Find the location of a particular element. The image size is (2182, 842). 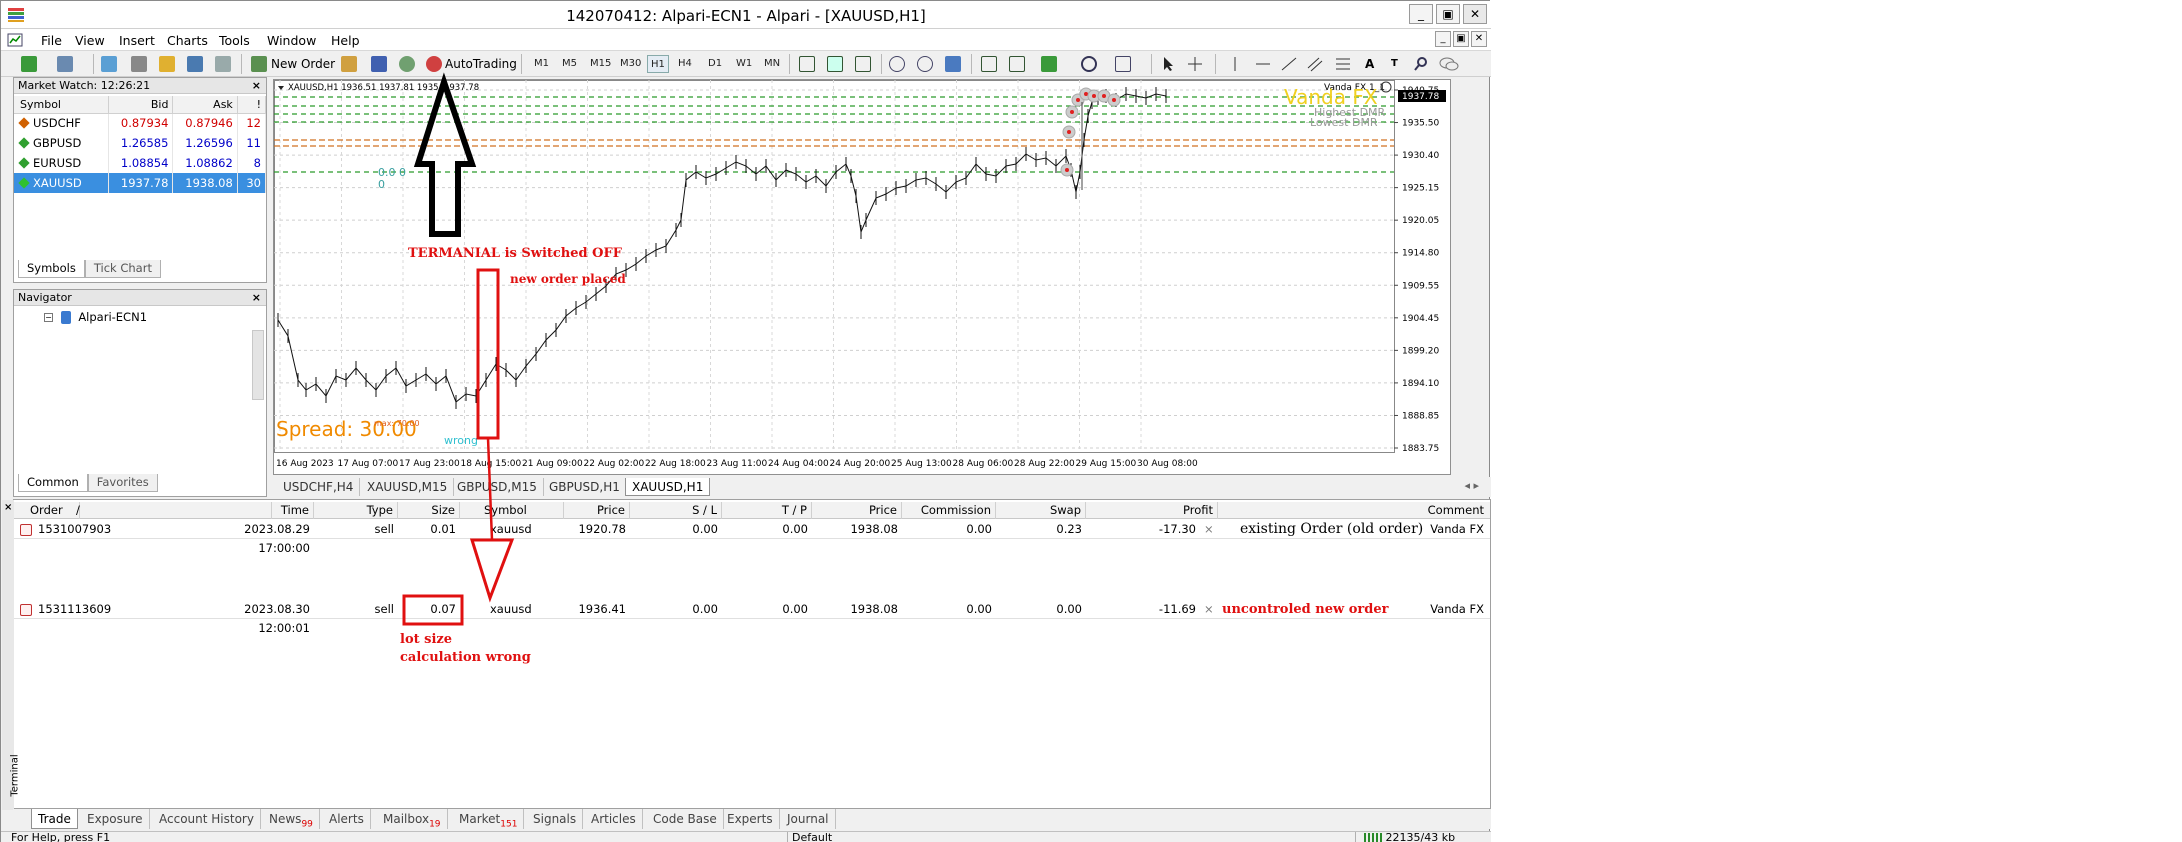

annotation-terminal-off: TERMANIAL is Switched OFF is located at coordinates (515, 253).